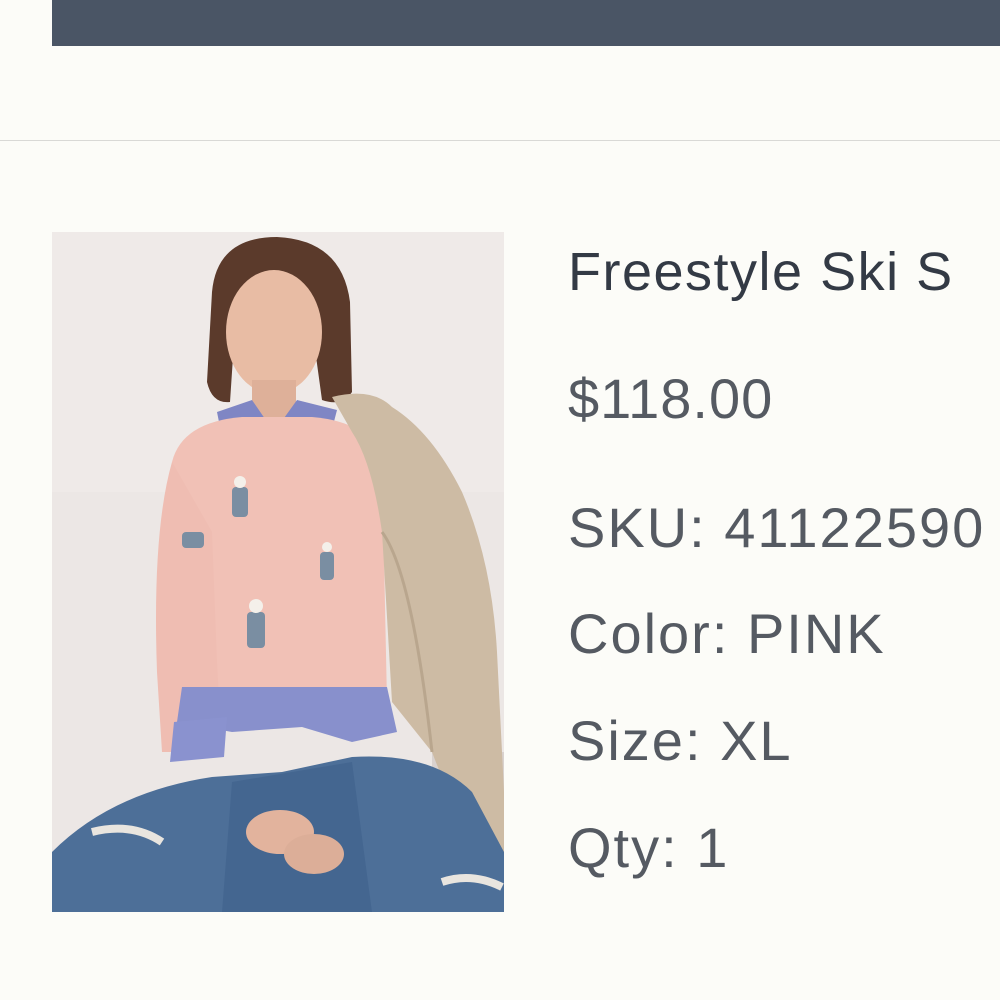  I want to click on size-row: Size: XL, so click(680, 741).